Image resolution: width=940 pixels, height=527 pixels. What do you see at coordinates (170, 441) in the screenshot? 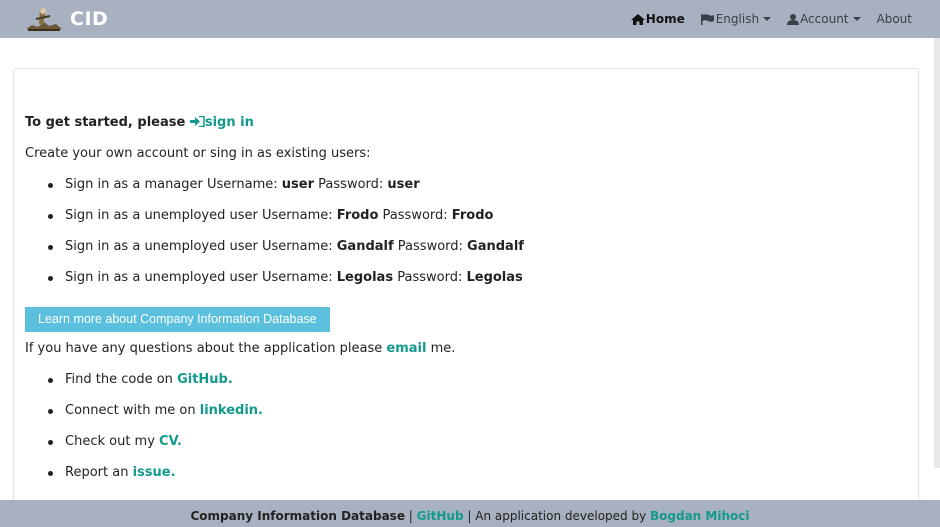
I see `cv-link: CV.` at bounding box center [170, 441].